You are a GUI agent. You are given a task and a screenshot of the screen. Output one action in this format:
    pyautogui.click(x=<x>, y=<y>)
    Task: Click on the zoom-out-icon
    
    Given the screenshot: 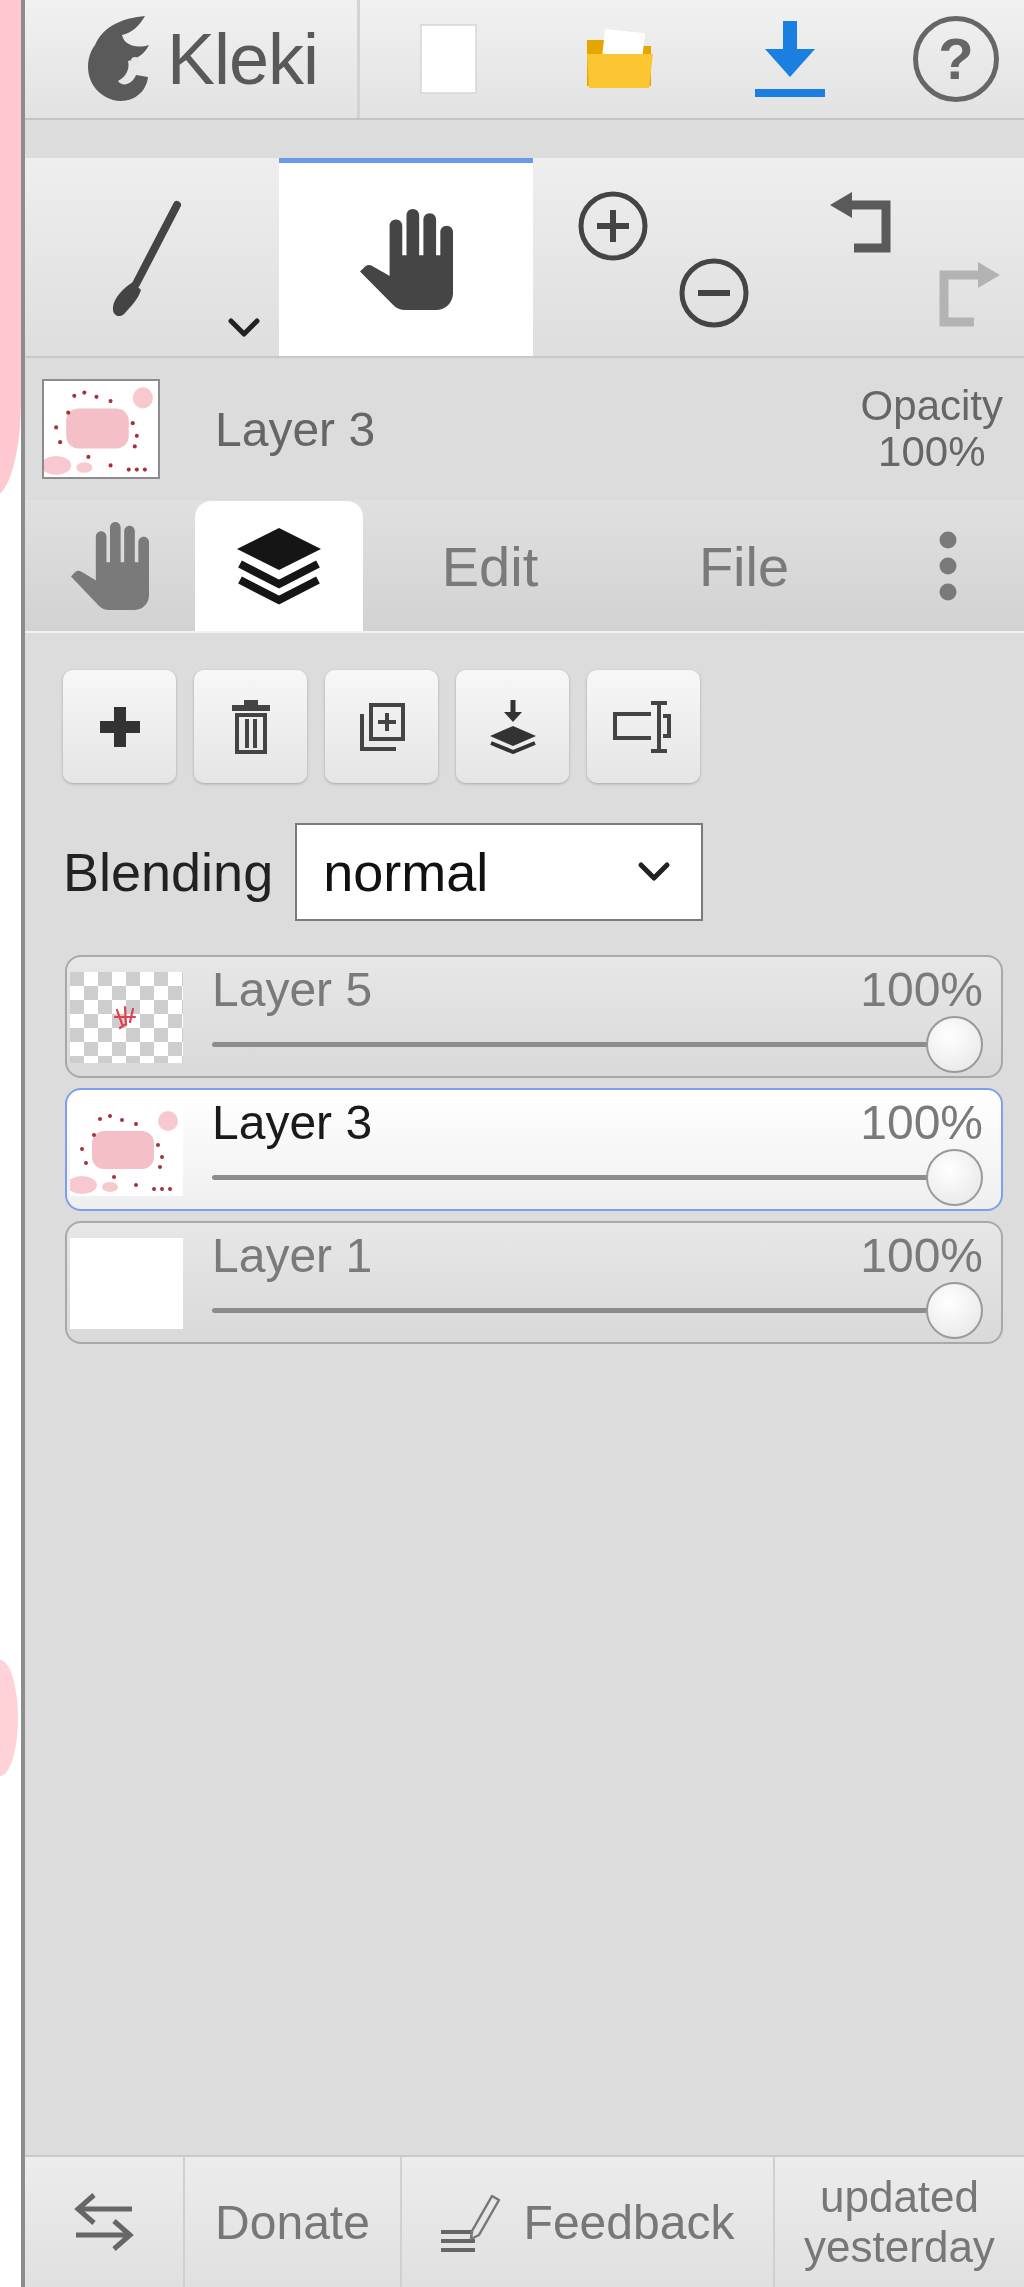 What is the action you would take?
    pyautogui.click(x=714, y=293)
    